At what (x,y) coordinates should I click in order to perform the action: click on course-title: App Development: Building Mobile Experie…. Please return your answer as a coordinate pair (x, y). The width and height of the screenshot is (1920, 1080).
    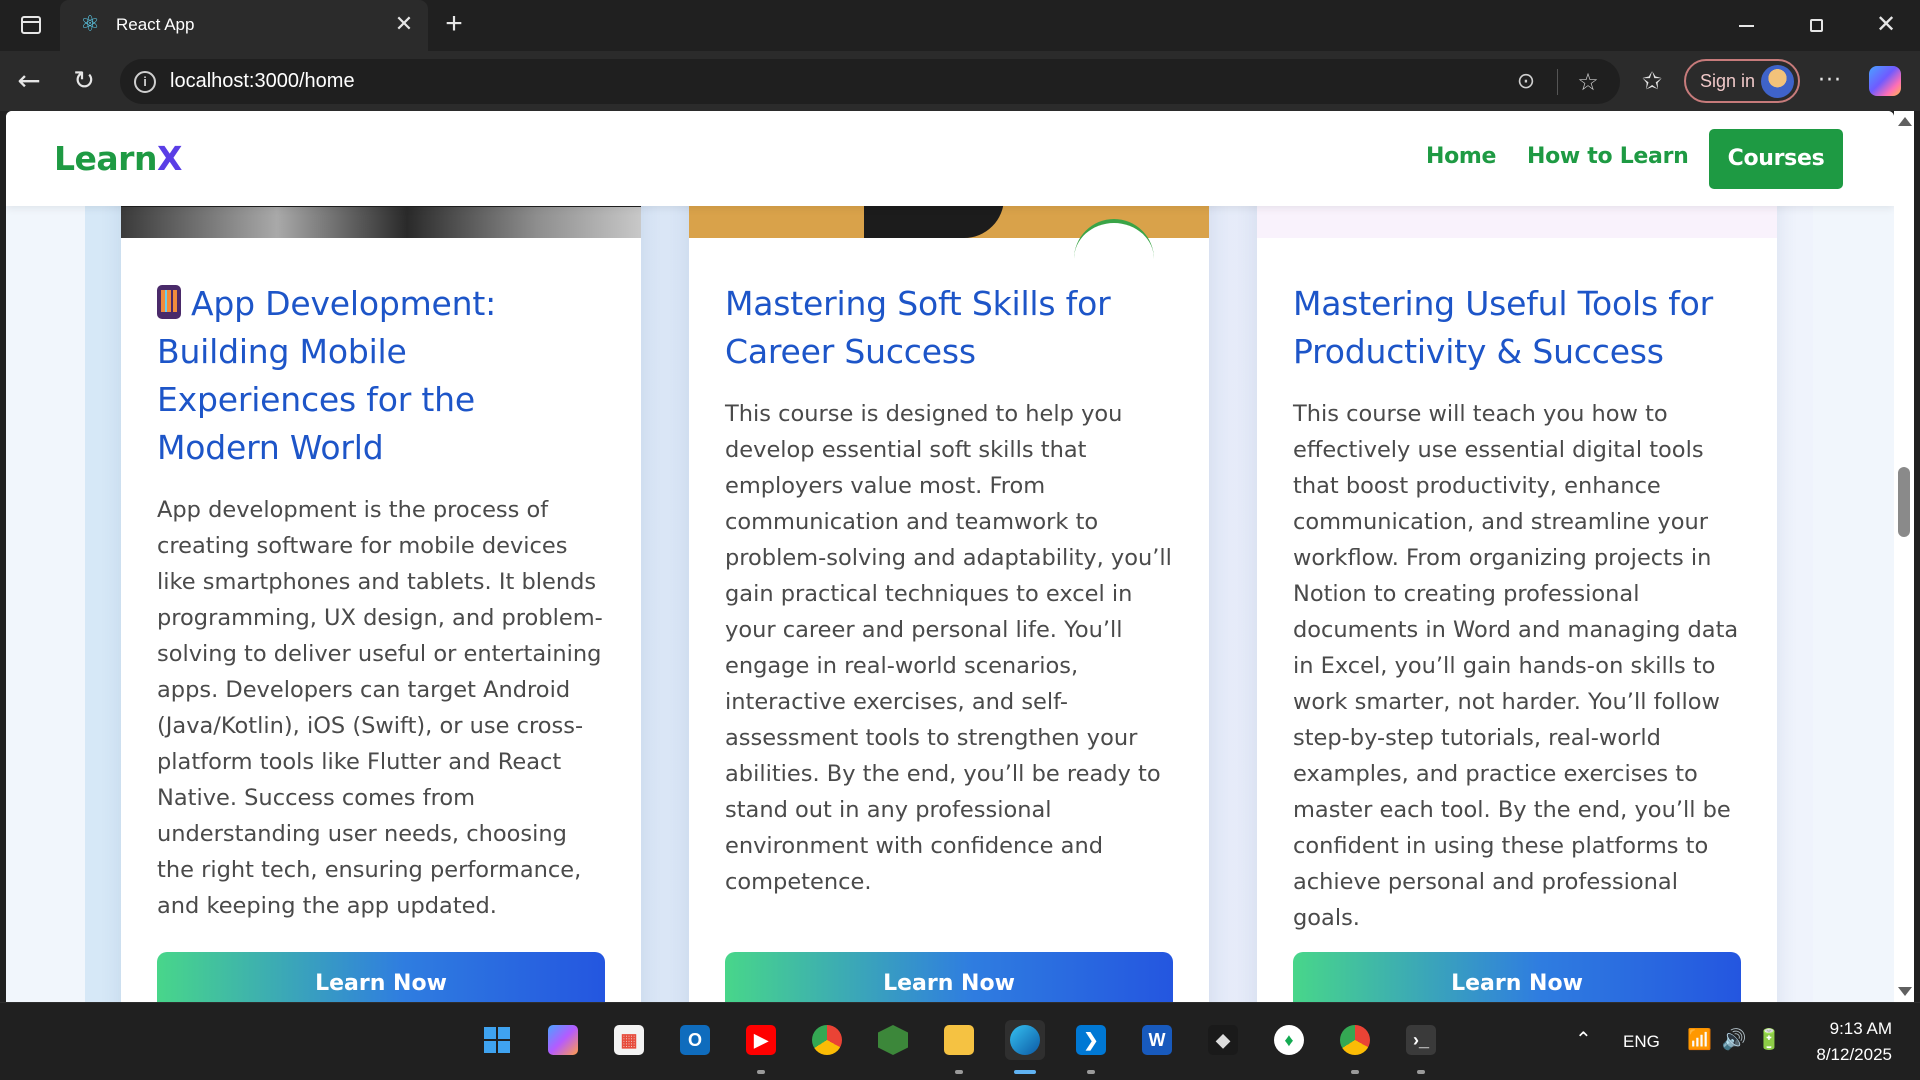
    Looking at the image, I should click on (327, 375).